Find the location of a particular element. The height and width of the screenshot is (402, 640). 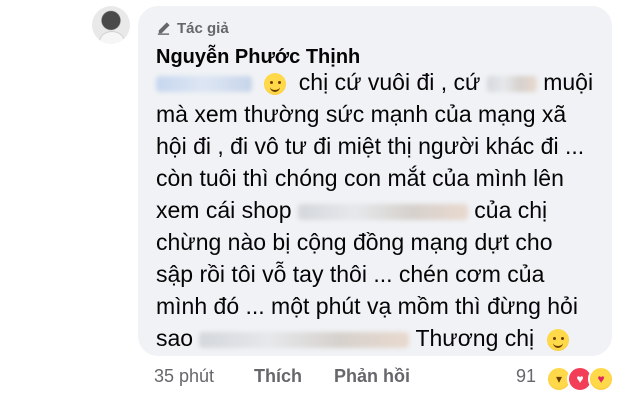

comment-timestamp: 35 phút is located at coordinates (184, 376).